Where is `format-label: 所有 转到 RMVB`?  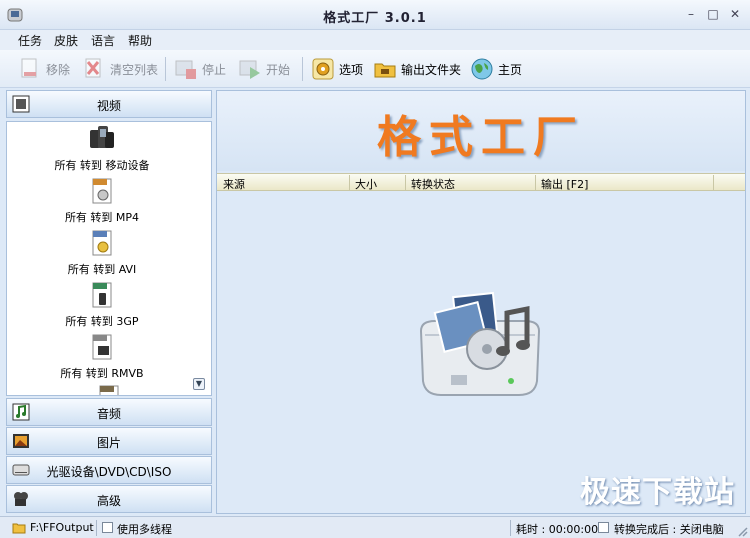
format-label: 所有 转到 RMVB is located at coordinates (102, 373).